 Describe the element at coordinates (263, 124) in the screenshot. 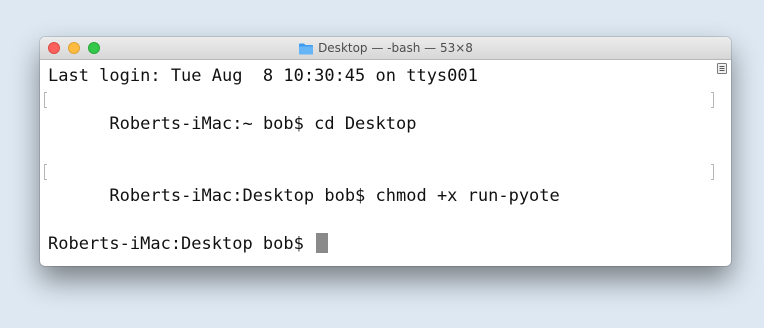

I see `terminal-line-cd-text: Roberts-iMac:~ bob$ cd Desktop` at that location.